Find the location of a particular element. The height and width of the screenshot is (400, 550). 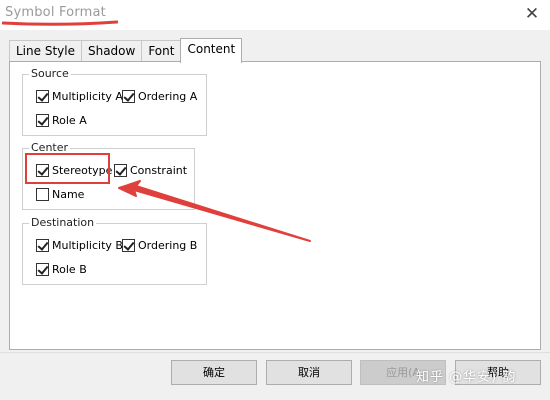

source-group: Source Multiplicity A Ordering A Role A is located at coordinates (114, 101).